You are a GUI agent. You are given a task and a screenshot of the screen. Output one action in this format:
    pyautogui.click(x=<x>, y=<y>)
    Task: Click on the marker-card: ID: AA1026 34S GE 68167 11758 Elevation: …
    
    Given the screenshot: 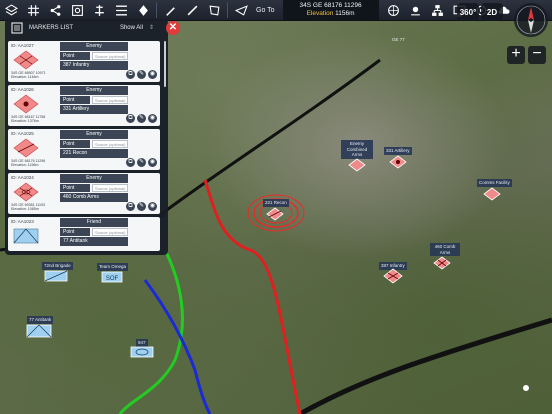 What is the action you would take?
    pyautogui.click(x=84, y=105)
    